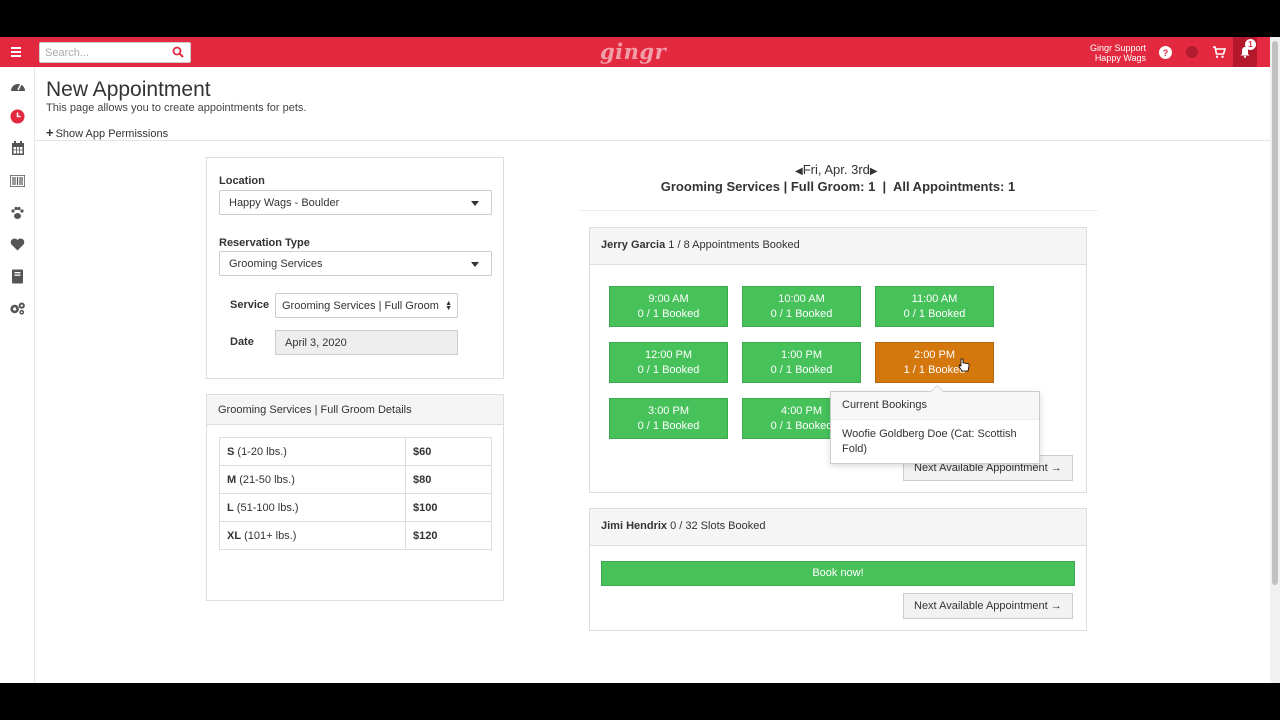  Describe the element at coordinates (276, 264) in the screenshot. I see `reservation-type-value: Grooming Services` at that location.